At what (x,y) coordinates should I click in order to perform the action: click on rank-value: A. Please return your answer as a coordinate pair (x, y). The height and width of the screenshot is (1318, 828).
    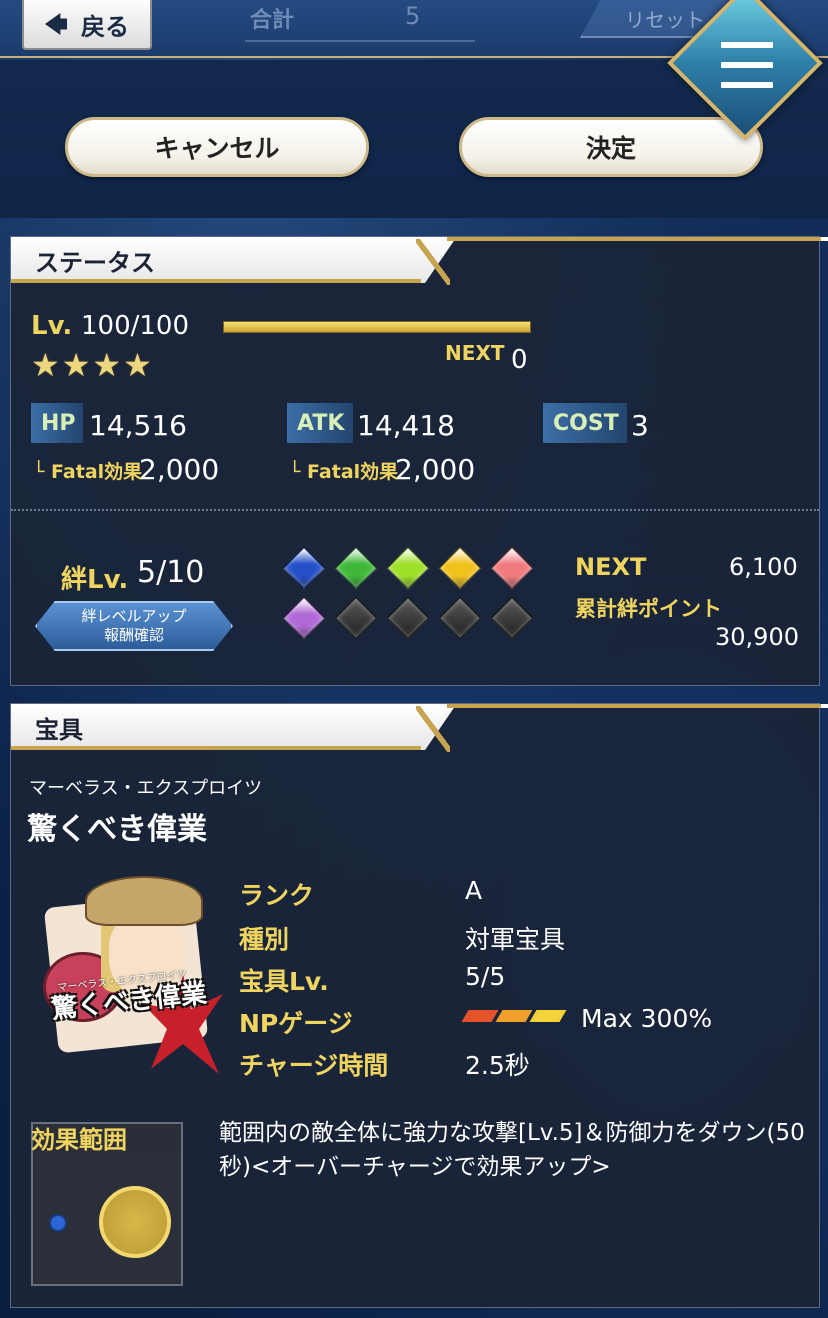
    Looking at the image, I should click on (474, 890).